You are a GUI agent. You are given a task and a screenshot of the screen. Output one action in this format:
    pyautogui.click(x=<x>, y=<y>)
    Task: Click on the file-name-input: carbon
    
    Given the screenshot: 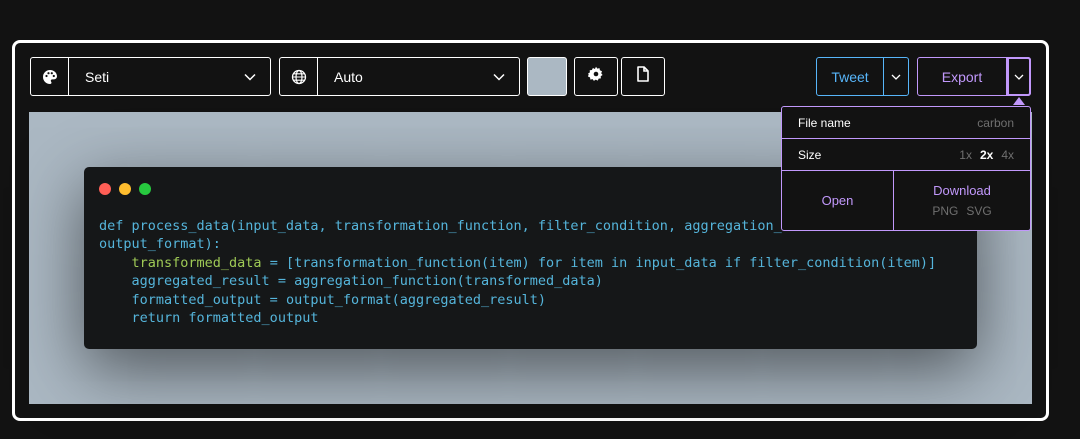 What is the action you would take?
    pyautogui.click(x=995, y=123)
    